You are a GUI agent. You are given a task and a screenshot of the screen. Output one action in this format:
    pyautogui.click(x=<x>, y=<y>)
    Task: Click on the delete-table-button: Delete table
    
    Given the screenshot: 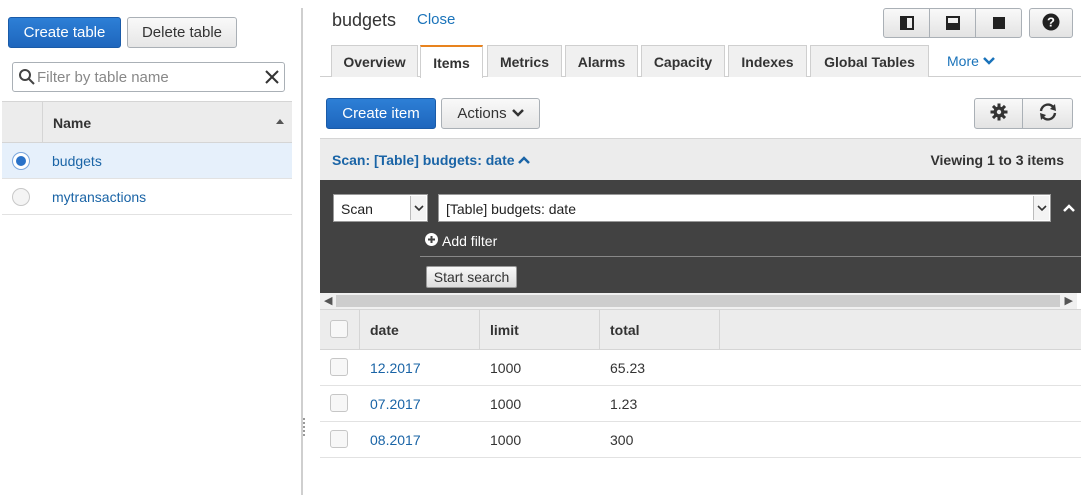 What is the action you would take?
    pyautogui.click(x=182, y=32)
    